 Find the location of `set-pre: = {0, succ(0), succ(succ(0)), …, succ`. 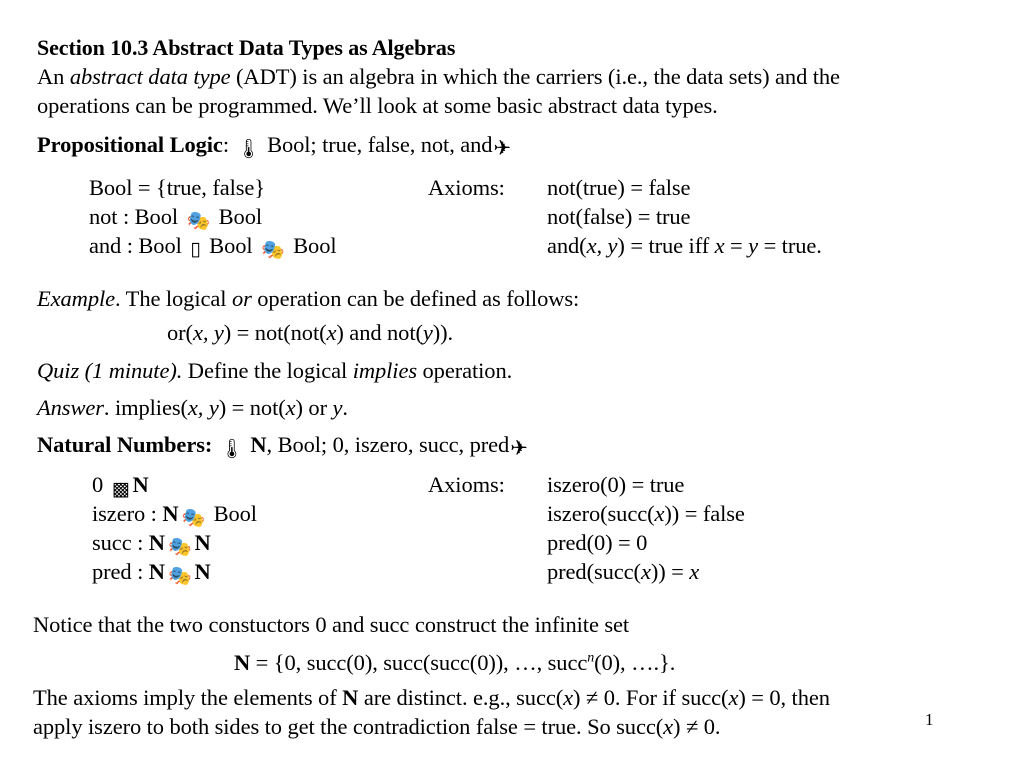

set-pre: = {0, succ(0), succ(succ(0)), …, succ is located at coordinates (419, 662).